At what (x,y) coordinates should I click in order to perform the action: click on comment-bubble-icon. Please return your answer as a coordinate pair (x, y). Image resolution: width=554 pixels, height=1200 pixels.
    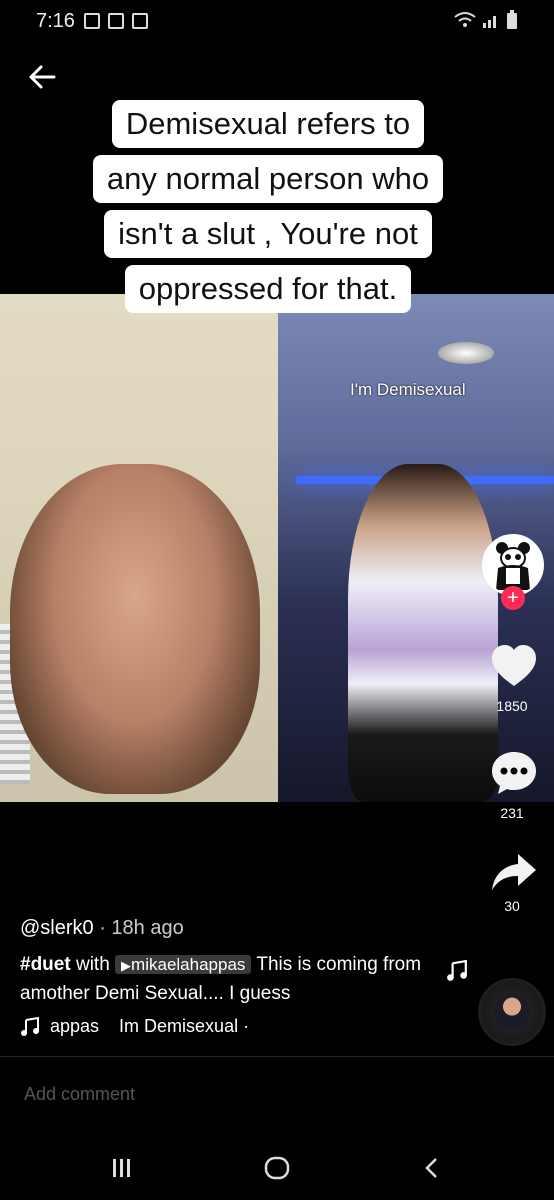
    Looking at the image, I should click on (514, 773).